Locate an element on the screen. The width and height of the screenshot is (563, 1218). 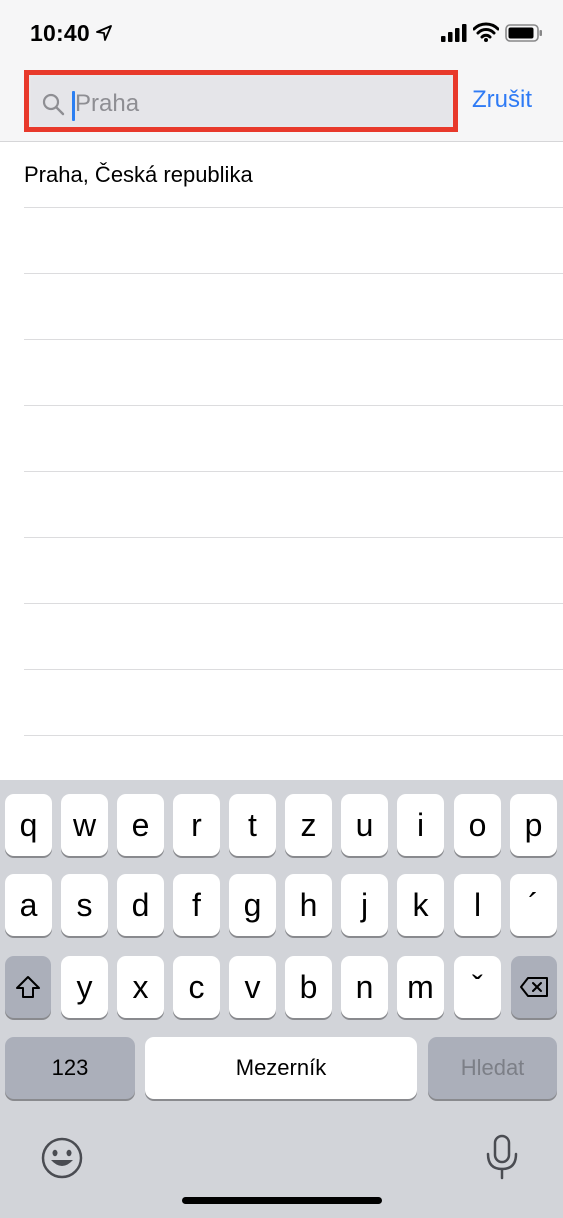
shift-key is located at coordinates (28, 987).